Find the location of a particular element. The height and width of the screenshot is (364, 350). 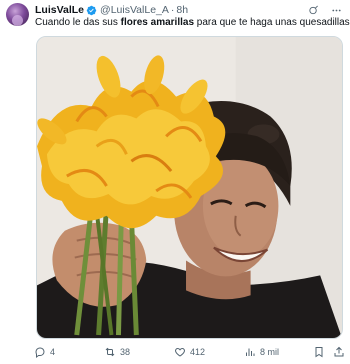

tweet-actions: 4 38 412 8 mil is located at coordinates (190, 352).